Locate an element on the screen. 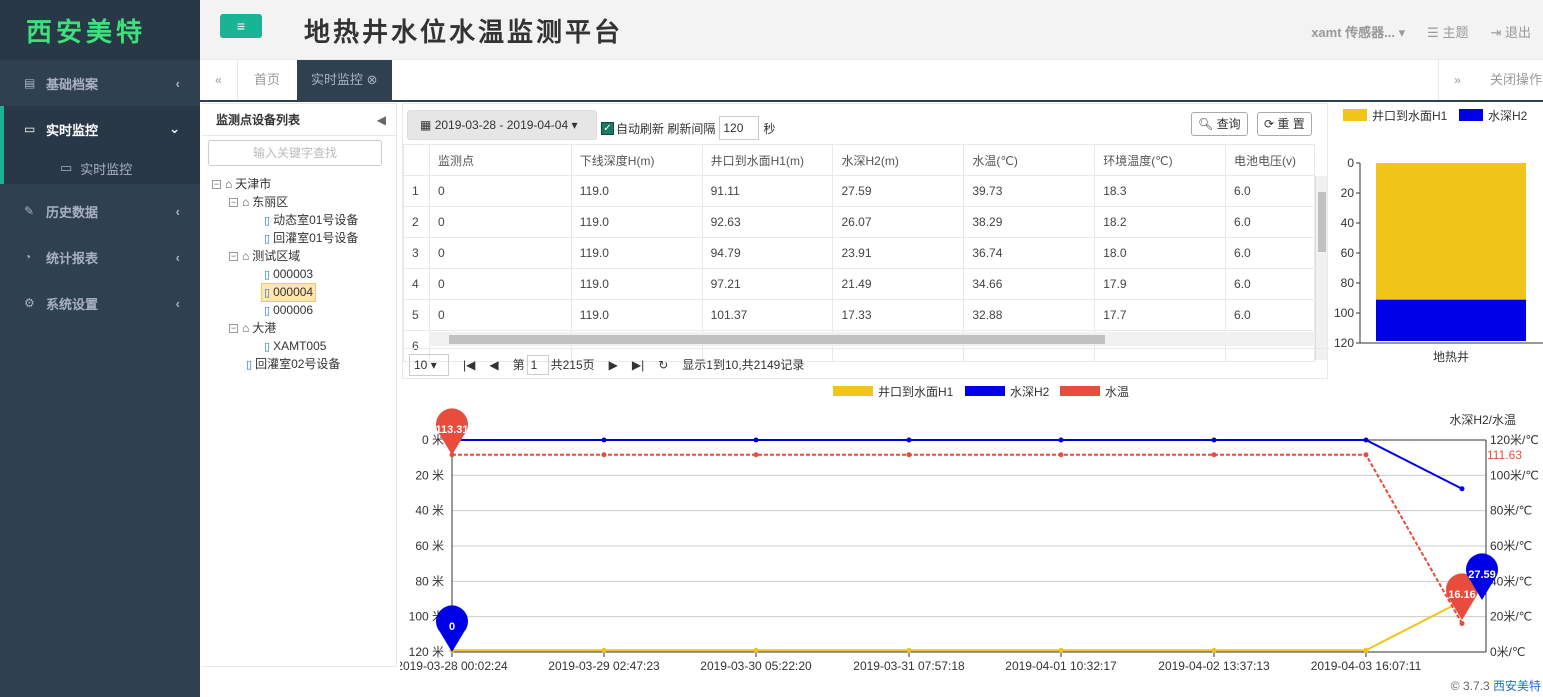 This screenshot has height=697, width=1543. pagination: 10 ▾ |◀ ◀ 第 1 共215页 ▶ ▶| ↻ 显示1到10,共2149记录 is located at coordinates (866, 364).